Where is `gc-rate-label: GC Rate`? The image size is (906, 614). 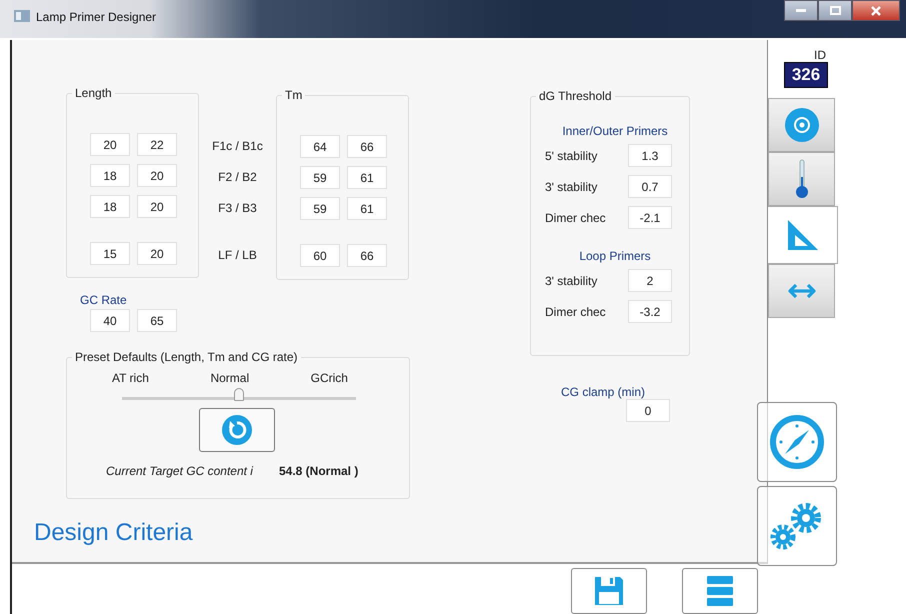 gc-rate-label: GC Rate is located at coordinates (104, 300).